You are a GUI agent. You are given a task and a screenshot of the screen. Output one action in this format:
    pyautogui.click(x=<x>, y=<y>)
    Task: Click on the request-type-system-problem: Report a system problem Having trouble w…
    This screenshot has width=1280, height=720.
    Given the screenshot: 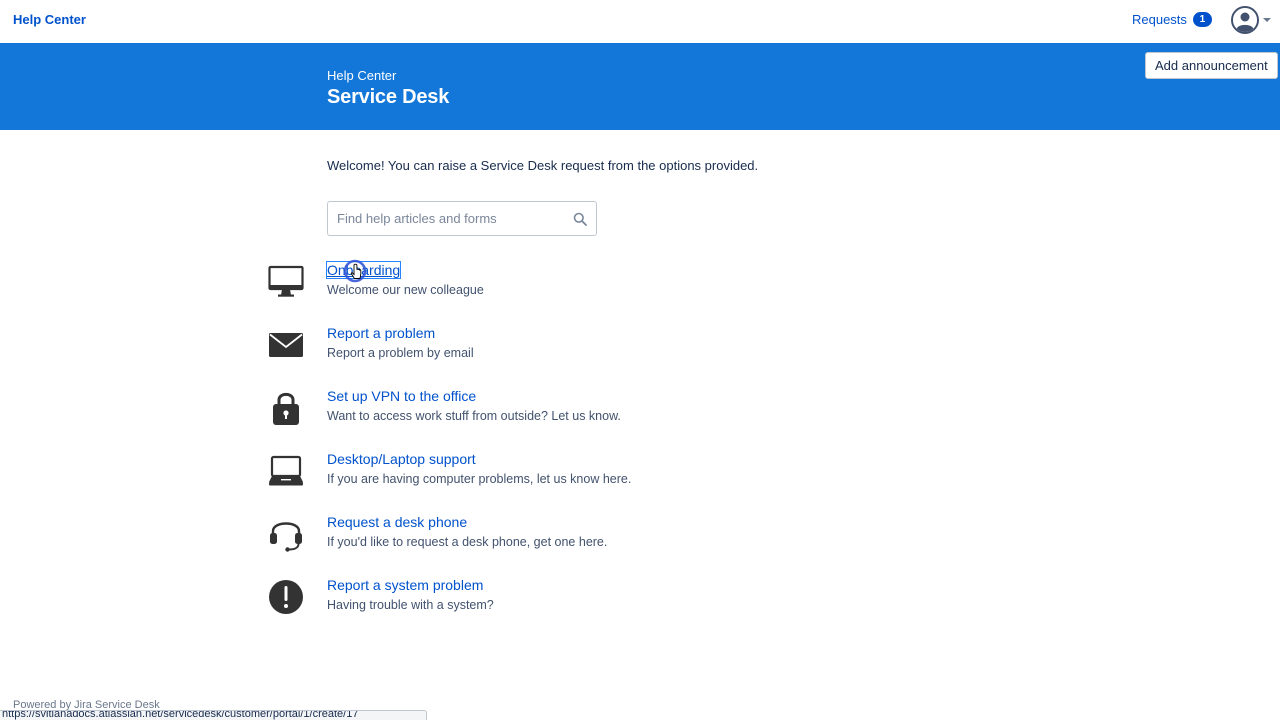 What is the action you would take?
    pyautogui.click(x=515, y=602)
    